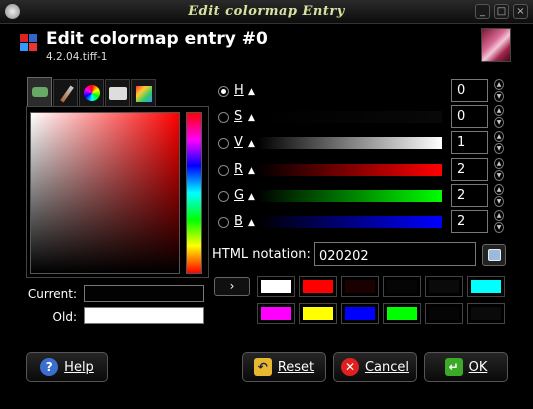 The width and height of the screenshot is (533, 409). Describe the element at coordinates (232, 286) in the screenshot. I see `history-add-button: ›` at that location.